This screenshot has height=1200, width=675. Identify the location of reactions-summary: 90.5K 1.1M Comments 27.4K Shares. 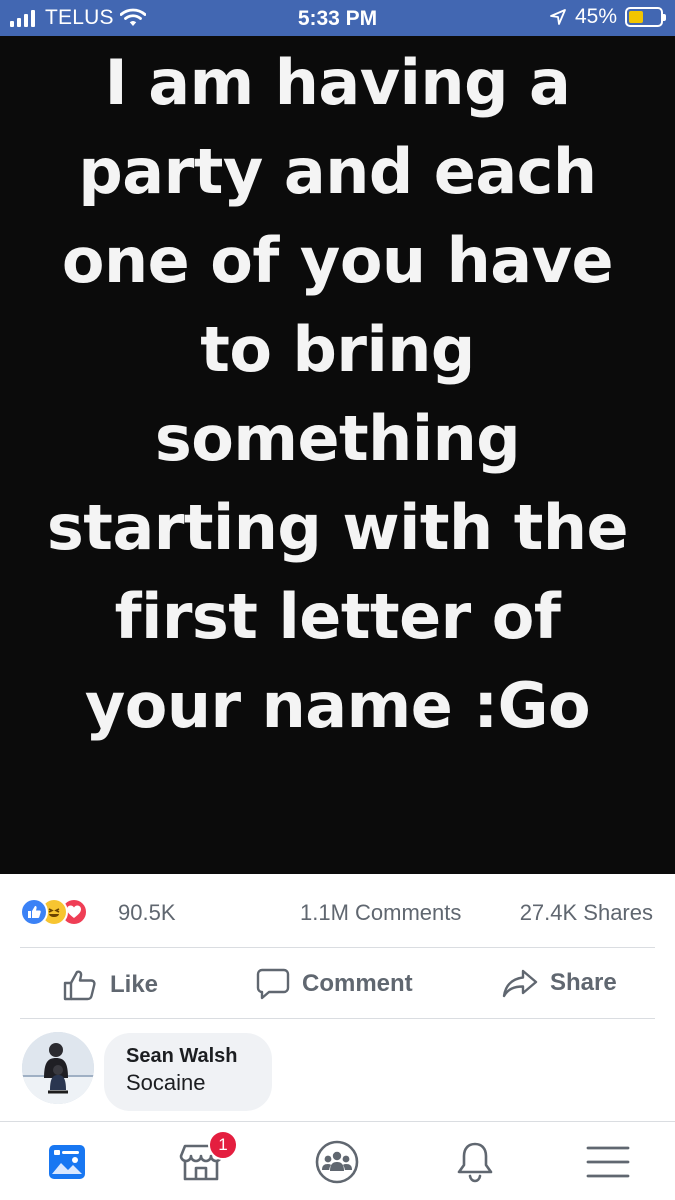
(337, 911).